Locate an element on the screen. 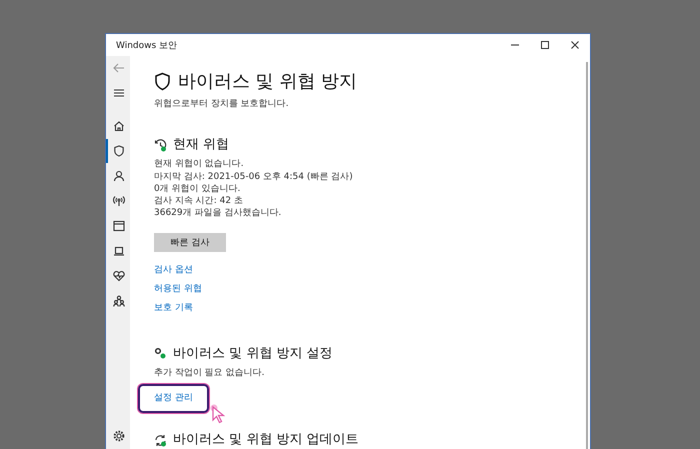 This screenshot has height=449, width=700. status-text: 현재 위협이 없습니다. is located at coordinates (199, 164).